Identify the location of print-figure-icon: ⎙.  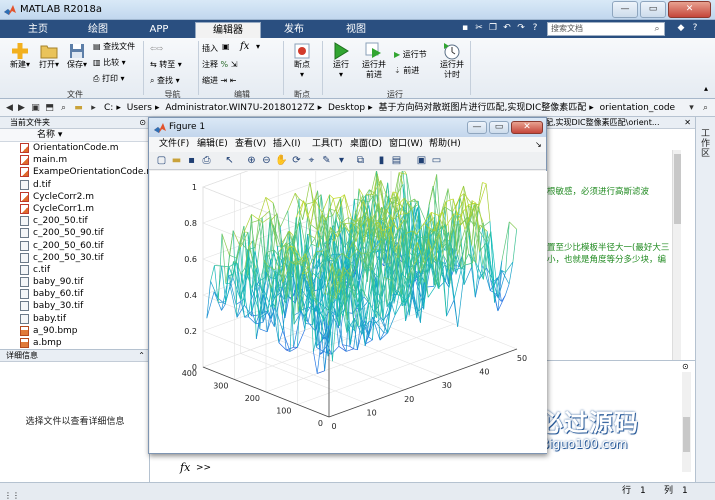
(206, 160).